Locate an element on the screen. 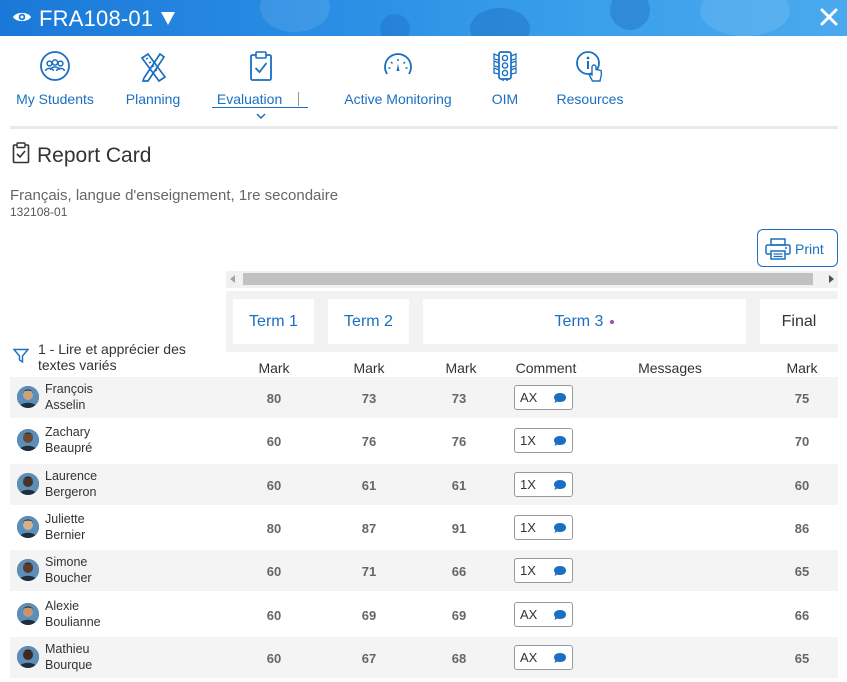  class-dropdown-caret-icon is located at coordinates (168, 18).